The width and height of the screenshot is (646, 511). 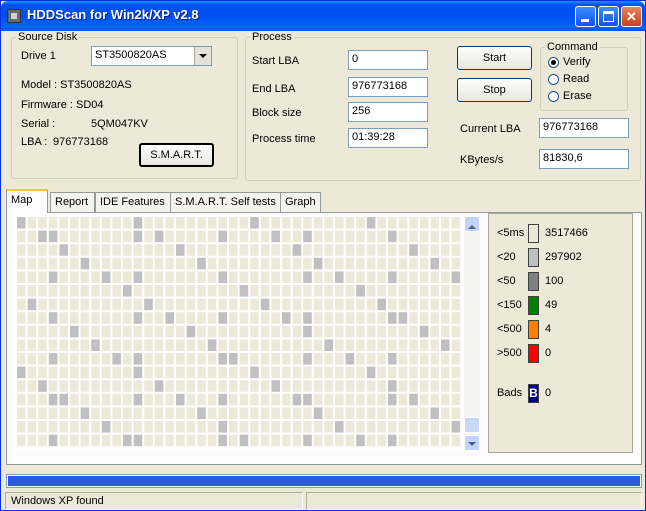 I want to click on legend-row-500: <500 4, so click(x=559, y=330).